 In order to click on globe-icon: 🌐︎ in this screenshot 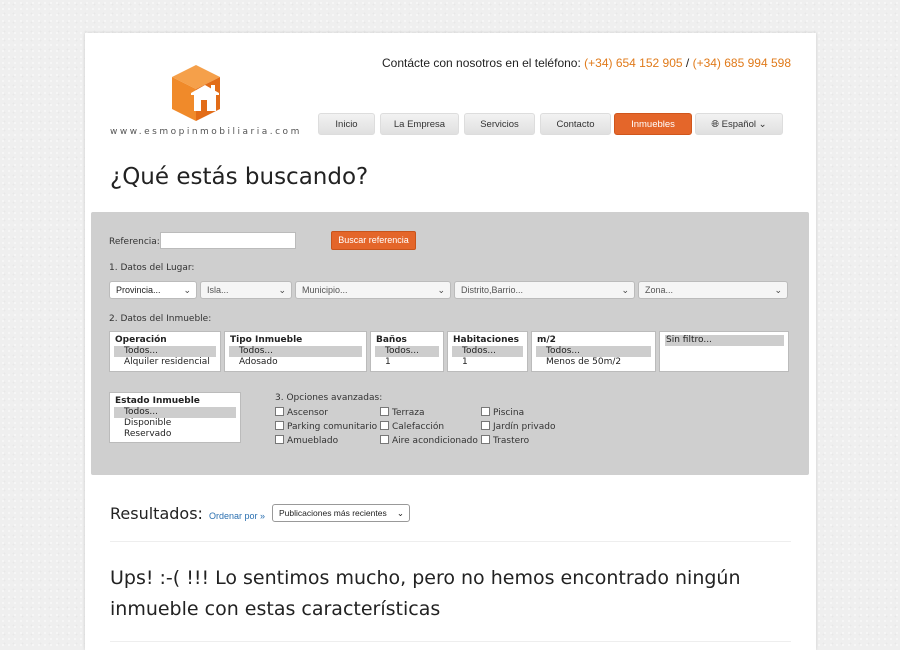, I will do `click(715, 124)`.